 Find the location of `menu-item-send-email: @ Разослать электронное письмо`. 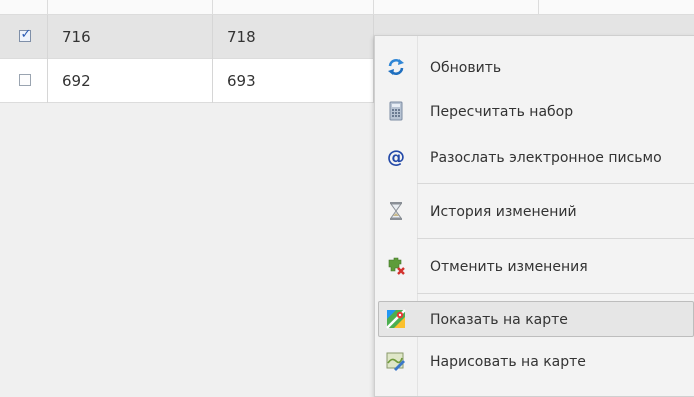

menu-item-send-email: @ Разослать электронное письмо is located at coordinates (534, 158).